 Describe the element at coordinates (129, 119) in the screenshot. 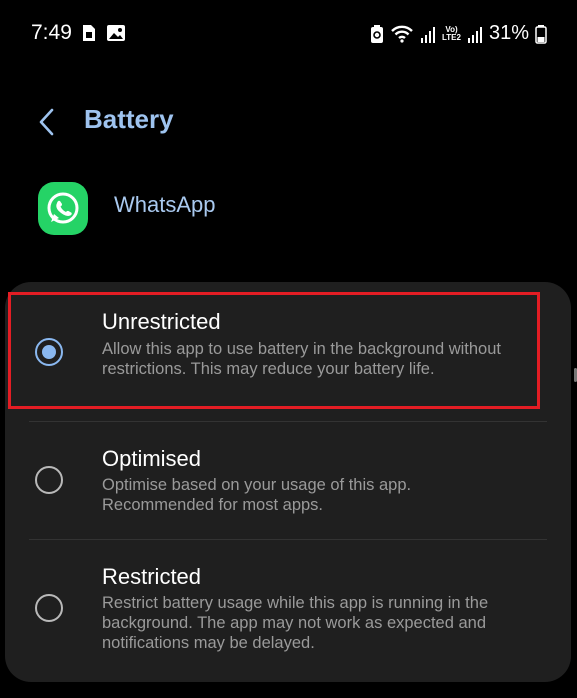

I see `page-title: Battery` at that location.